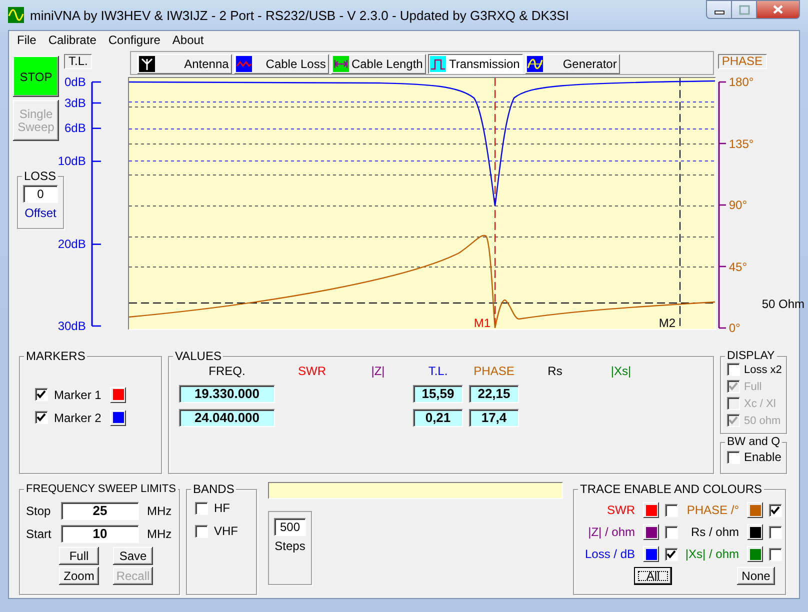  Describe the element at coordinates (56, 356) in the screenshot. I see `panel-title: MARKERS` at that location.